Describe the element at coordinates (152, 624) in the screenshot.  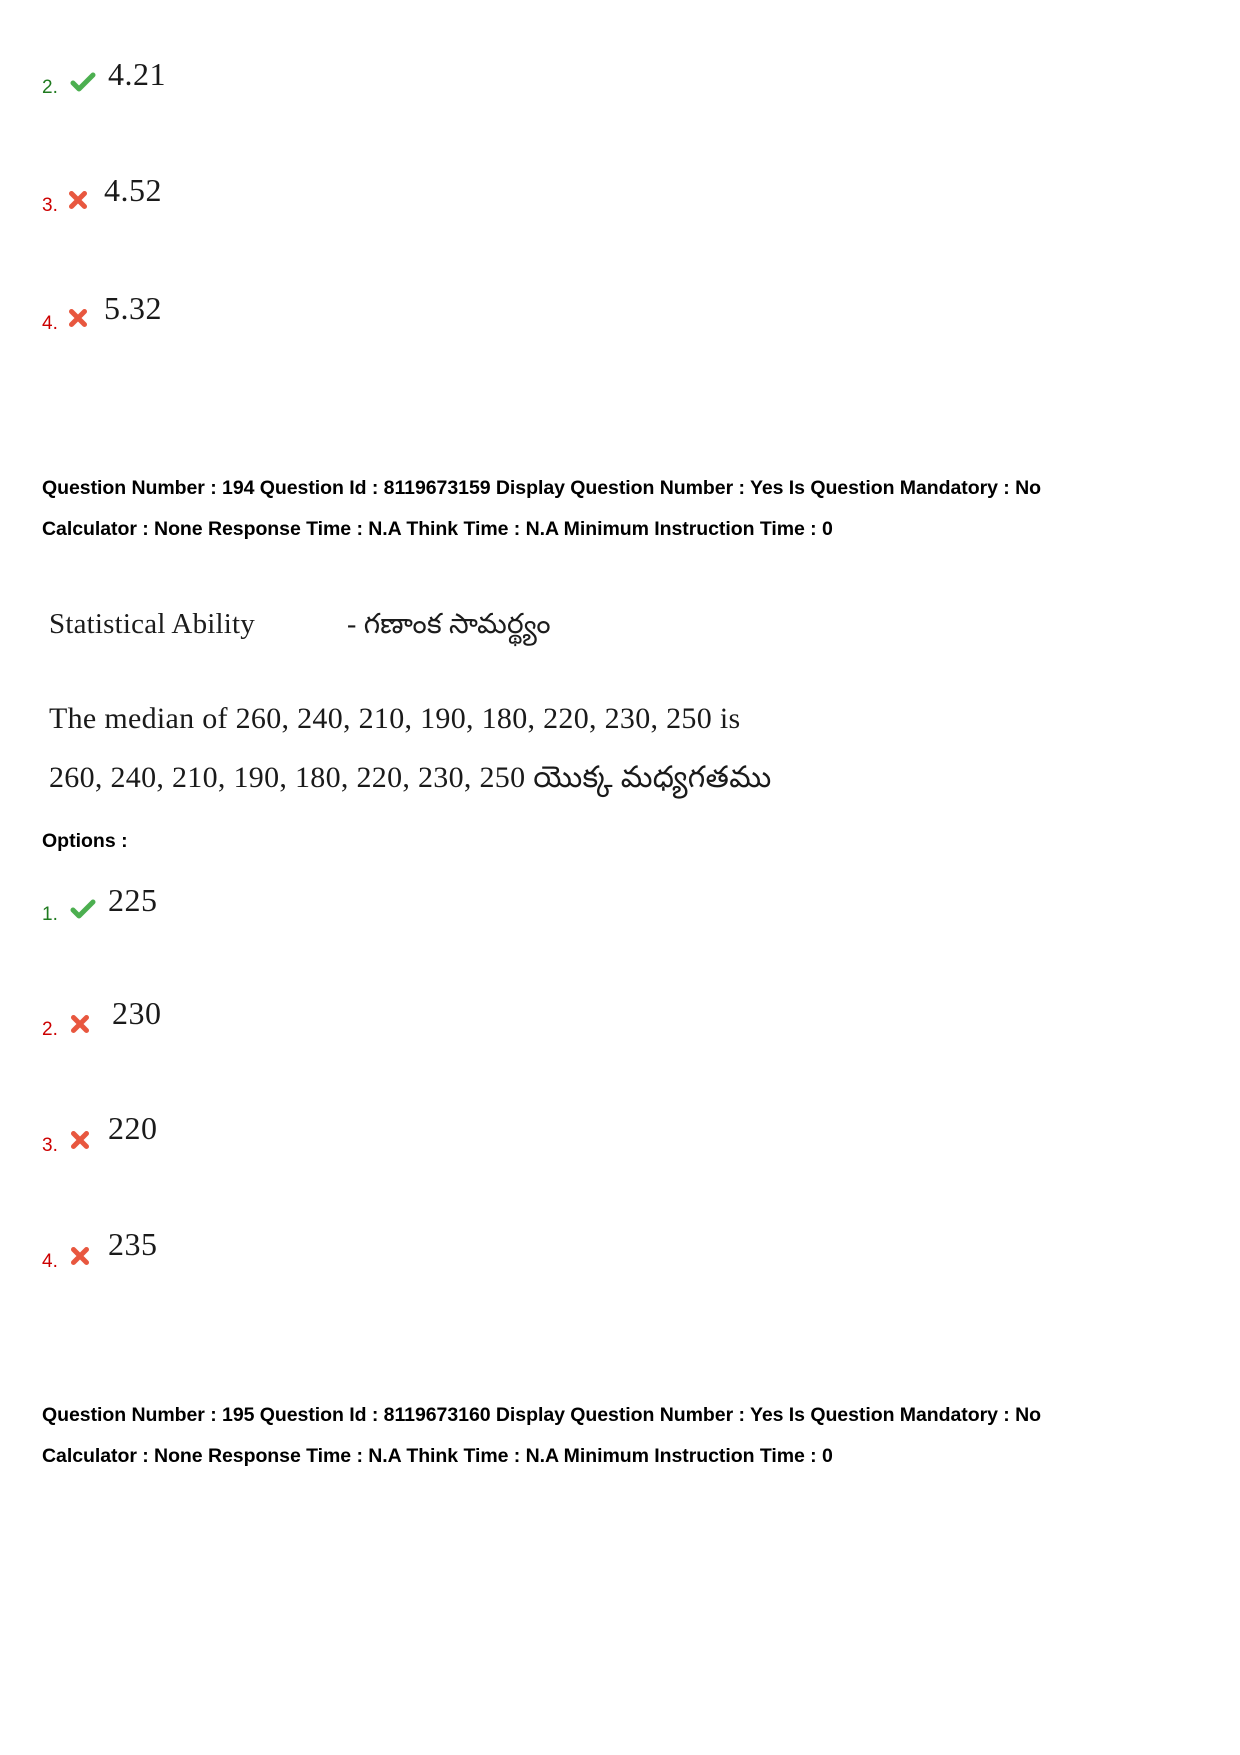
I see `subject-heading-english: Statistical Ability` at that location.